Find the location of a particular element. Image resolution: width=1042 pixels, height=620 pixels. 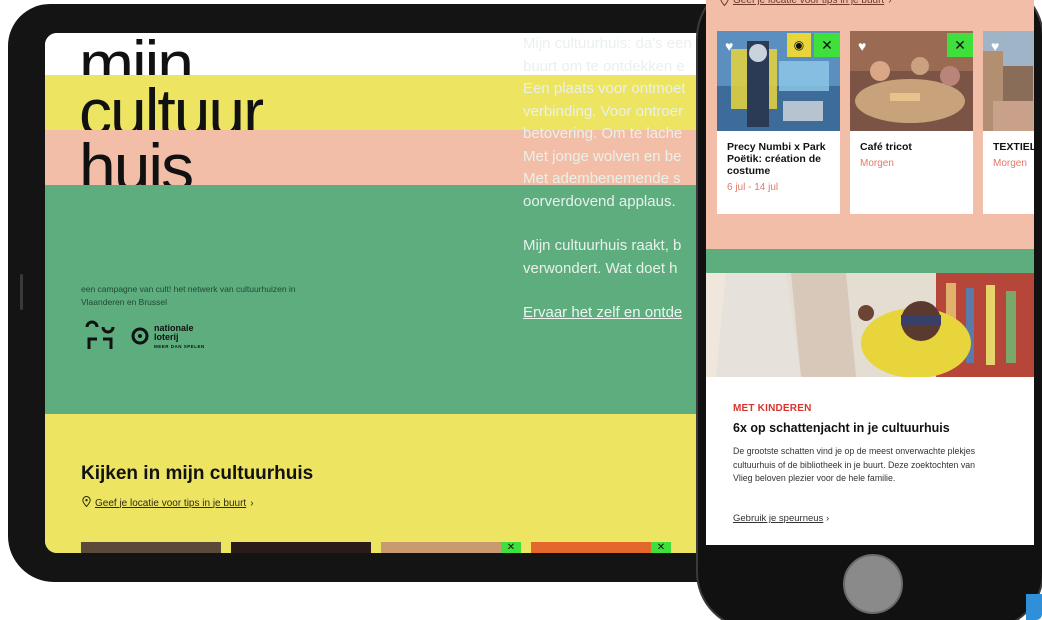

cult-logo-icon is located at coordinates (100, 336).